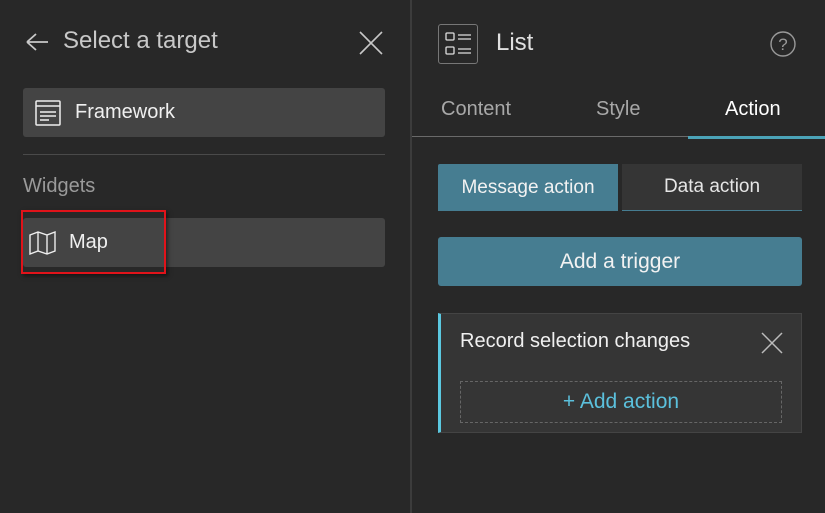 The width and height of the screenshot is (825, 513). Describe the element at coordinates (620, 261) in the screenshot. I see `add-trigger-button: Add a trigger` at that location.